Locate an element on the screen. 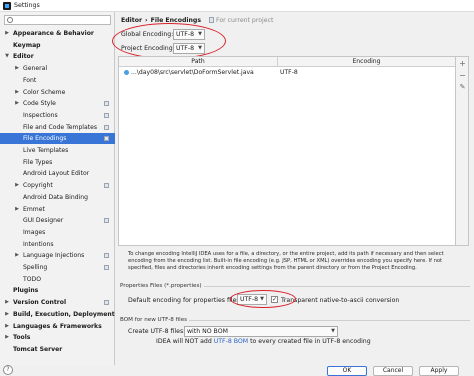 Image resolution: width=474 pixels, height=376 pixels. sidebar-item-file-and-code-templates: File and Code Templates is located at coordinates (57, 127).